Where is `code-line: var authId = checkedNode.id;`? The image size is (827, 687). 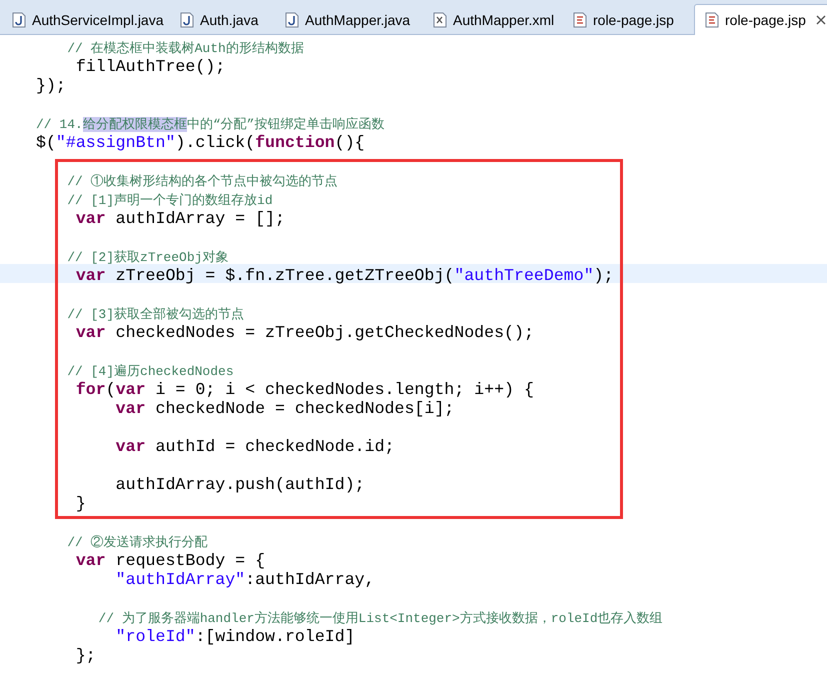
code-line: var authId = checkedNode.id; is located at coordinates (254, 446).